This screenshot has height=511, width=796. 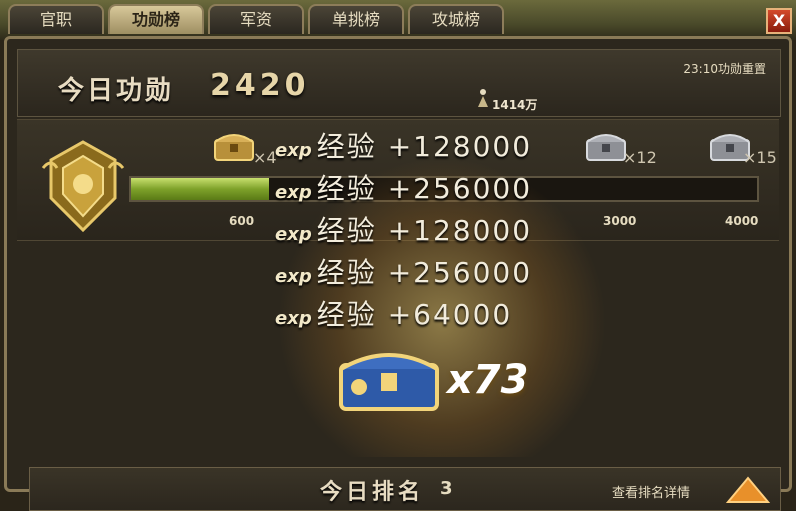 What do you see at coordinates (515, 105) in the screenshot?
I see `resource-count: 1414万` at bounding box center [515, 105].